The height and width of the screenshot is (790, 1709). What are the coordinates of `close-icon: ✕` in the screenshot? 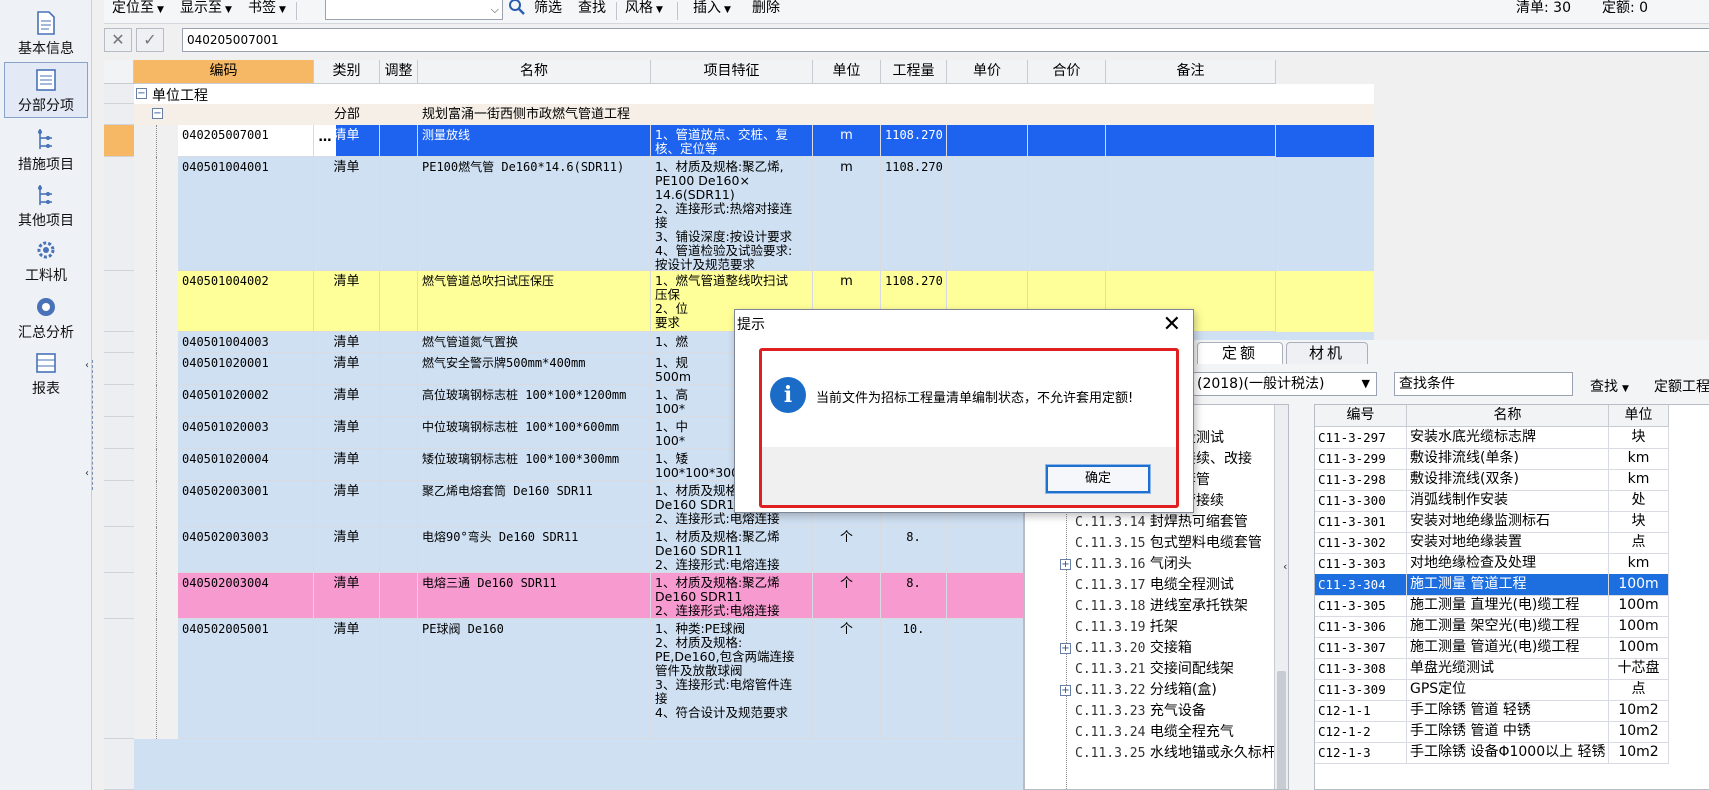 It's located at (1172, 325).